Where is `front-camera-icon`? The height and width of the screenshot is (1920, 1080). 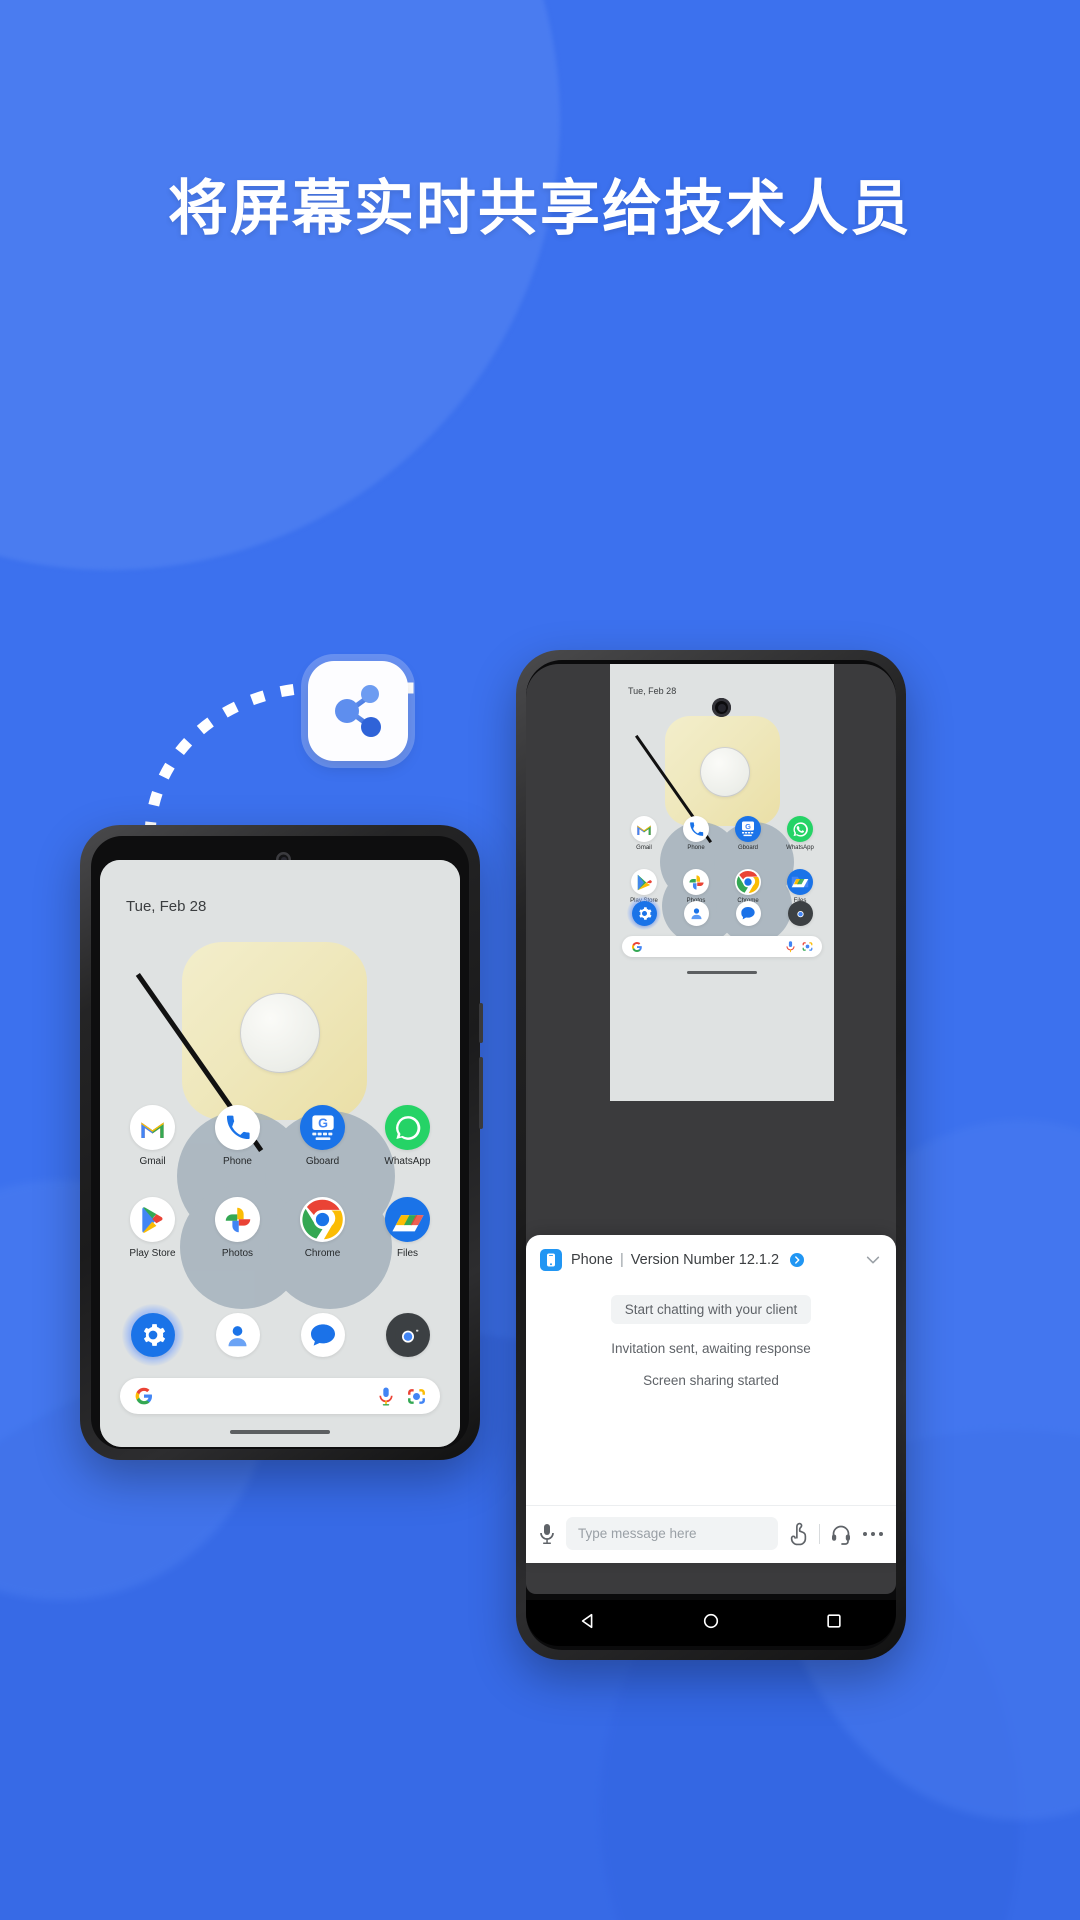 front-camera-icon is located at coordinates (721, 707).